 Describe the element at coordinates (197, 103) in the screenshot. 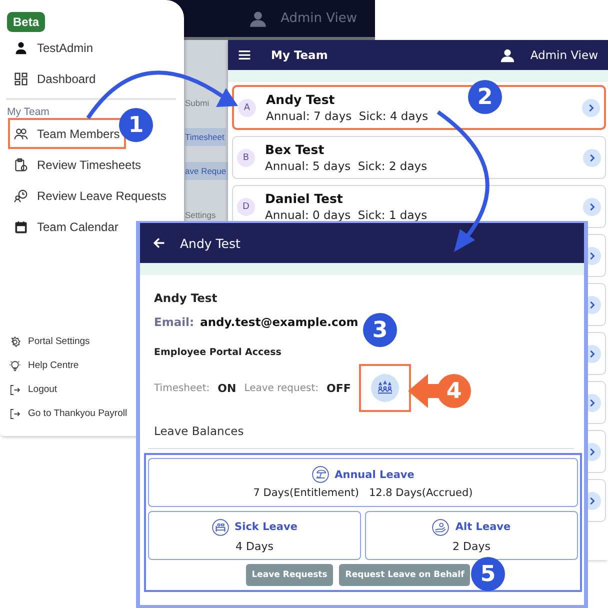

I see `menu-label: Submi` at that location.